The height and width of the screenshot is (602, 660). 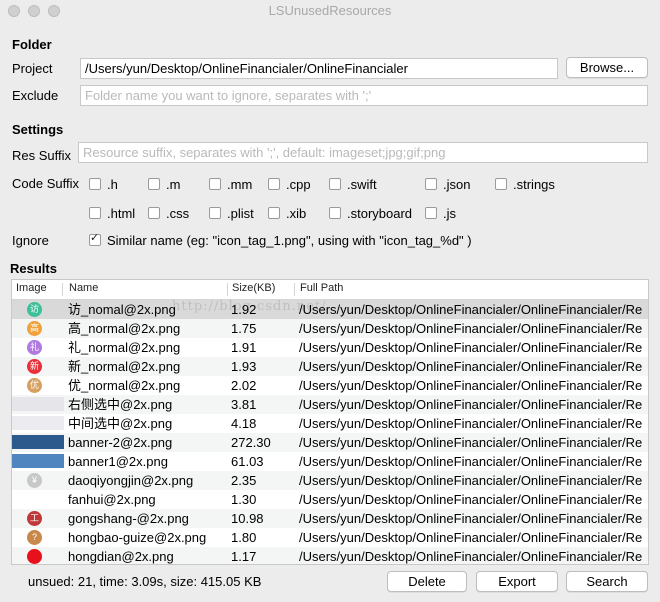 What do you see at coordinates (517, 581) in the screenshot?
I see `export-button: Export` at bounding box center [517, 581].